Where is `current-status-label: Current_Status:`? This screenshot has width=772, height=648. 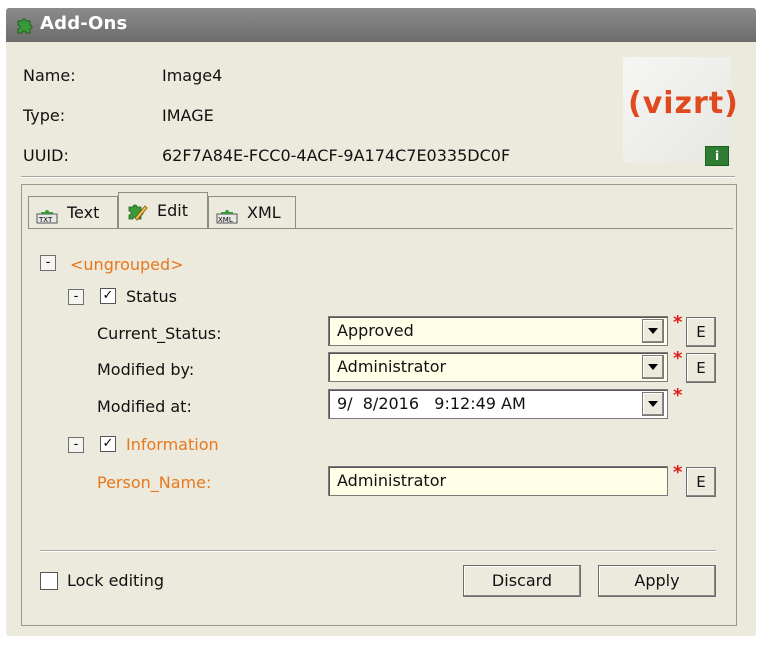
current-status-label: Current_Status: is located at coordinates (159, 333).